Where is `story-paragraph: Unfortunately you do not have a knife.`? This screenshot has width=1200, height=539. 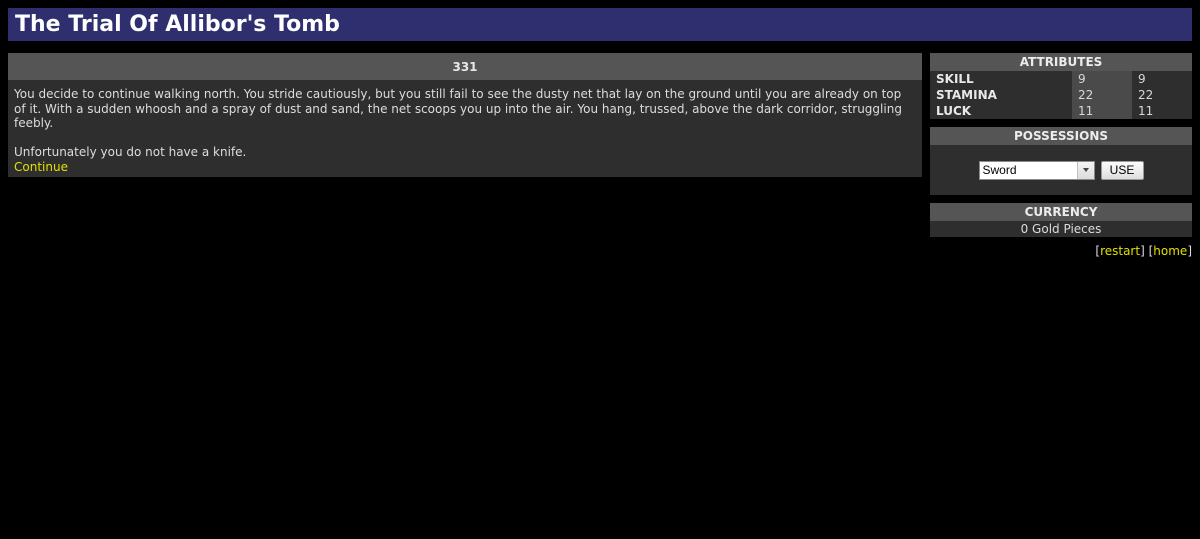 story-paragraph: Unfortunately you do not have a knife. is located at coordinates (130, 152).